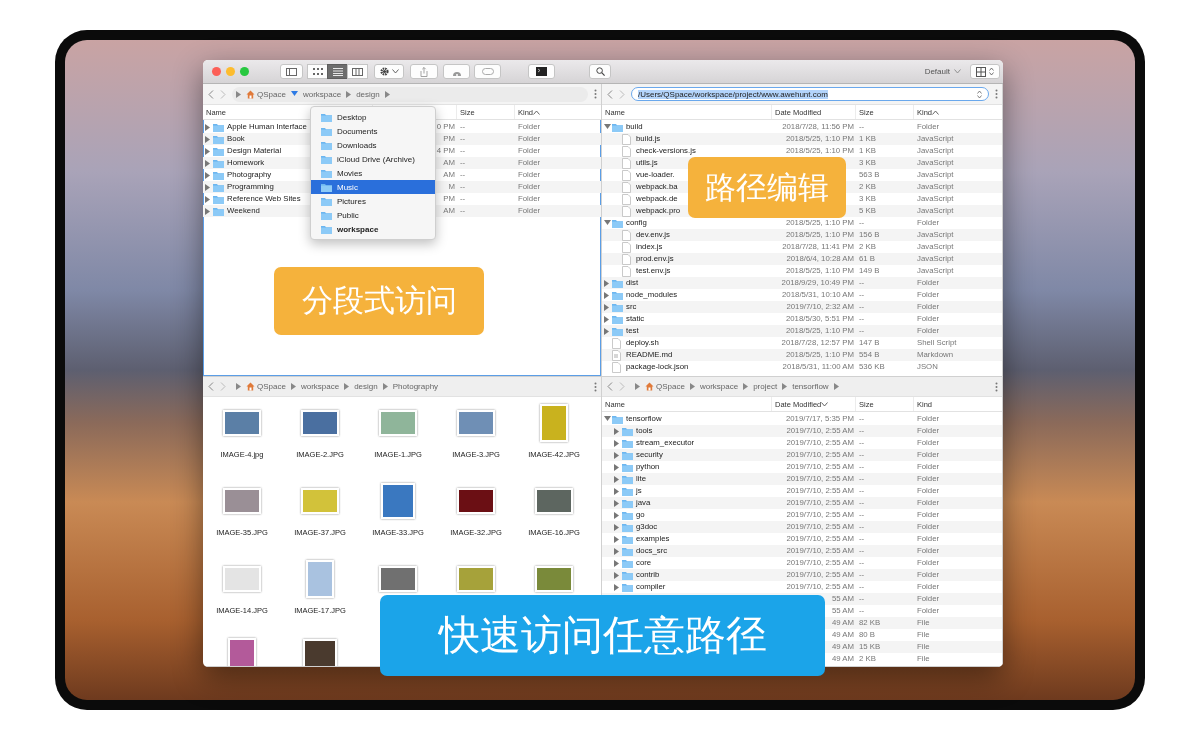 The width and height of the screenshot is (1200, 735). What do you see at coordinates (373, 145) in the screenshot?
I see `menu-item: Downloads` at bounding box center [373, 145].